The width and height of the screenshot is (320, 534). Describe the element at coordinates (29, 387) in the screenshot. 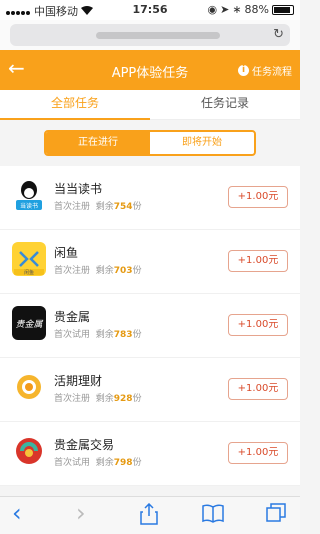

I see `current-finance-icon` at that location.